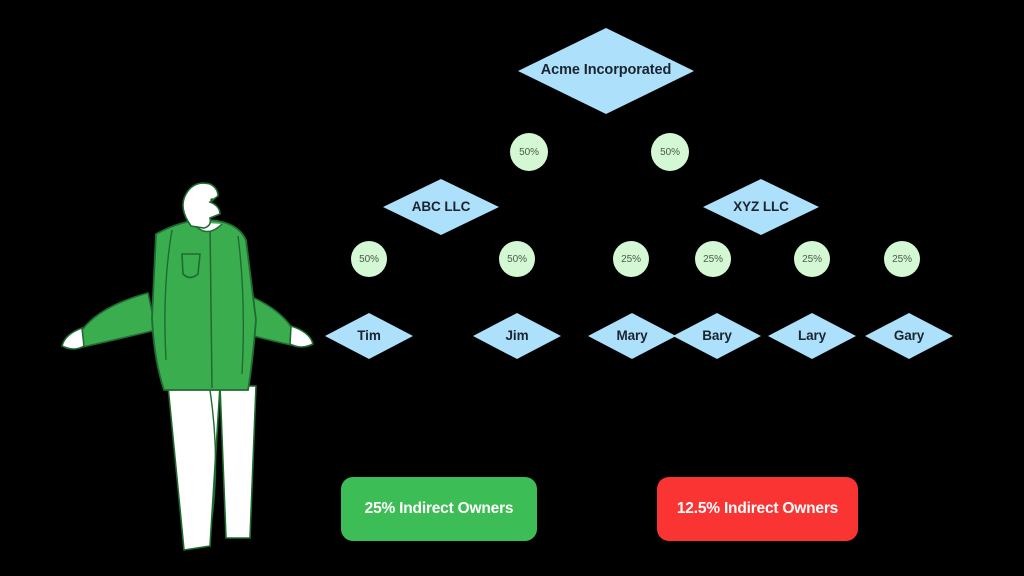 This screenshot has height=576, width=1024. What do you see at coordinates (238, 462) in the screenshot?
I see `right-leg` at bounding box center [238, 462].